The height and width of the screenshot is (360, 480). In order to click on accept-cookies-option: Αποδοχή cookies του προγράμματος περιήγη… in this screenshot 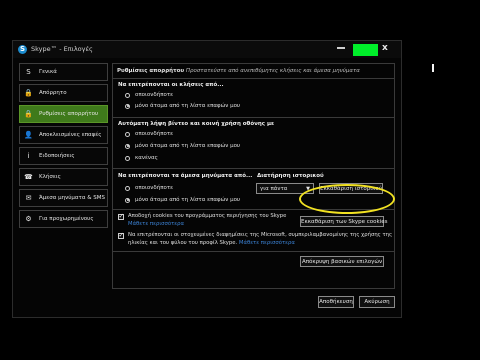, I will do `click(202, 220)`.